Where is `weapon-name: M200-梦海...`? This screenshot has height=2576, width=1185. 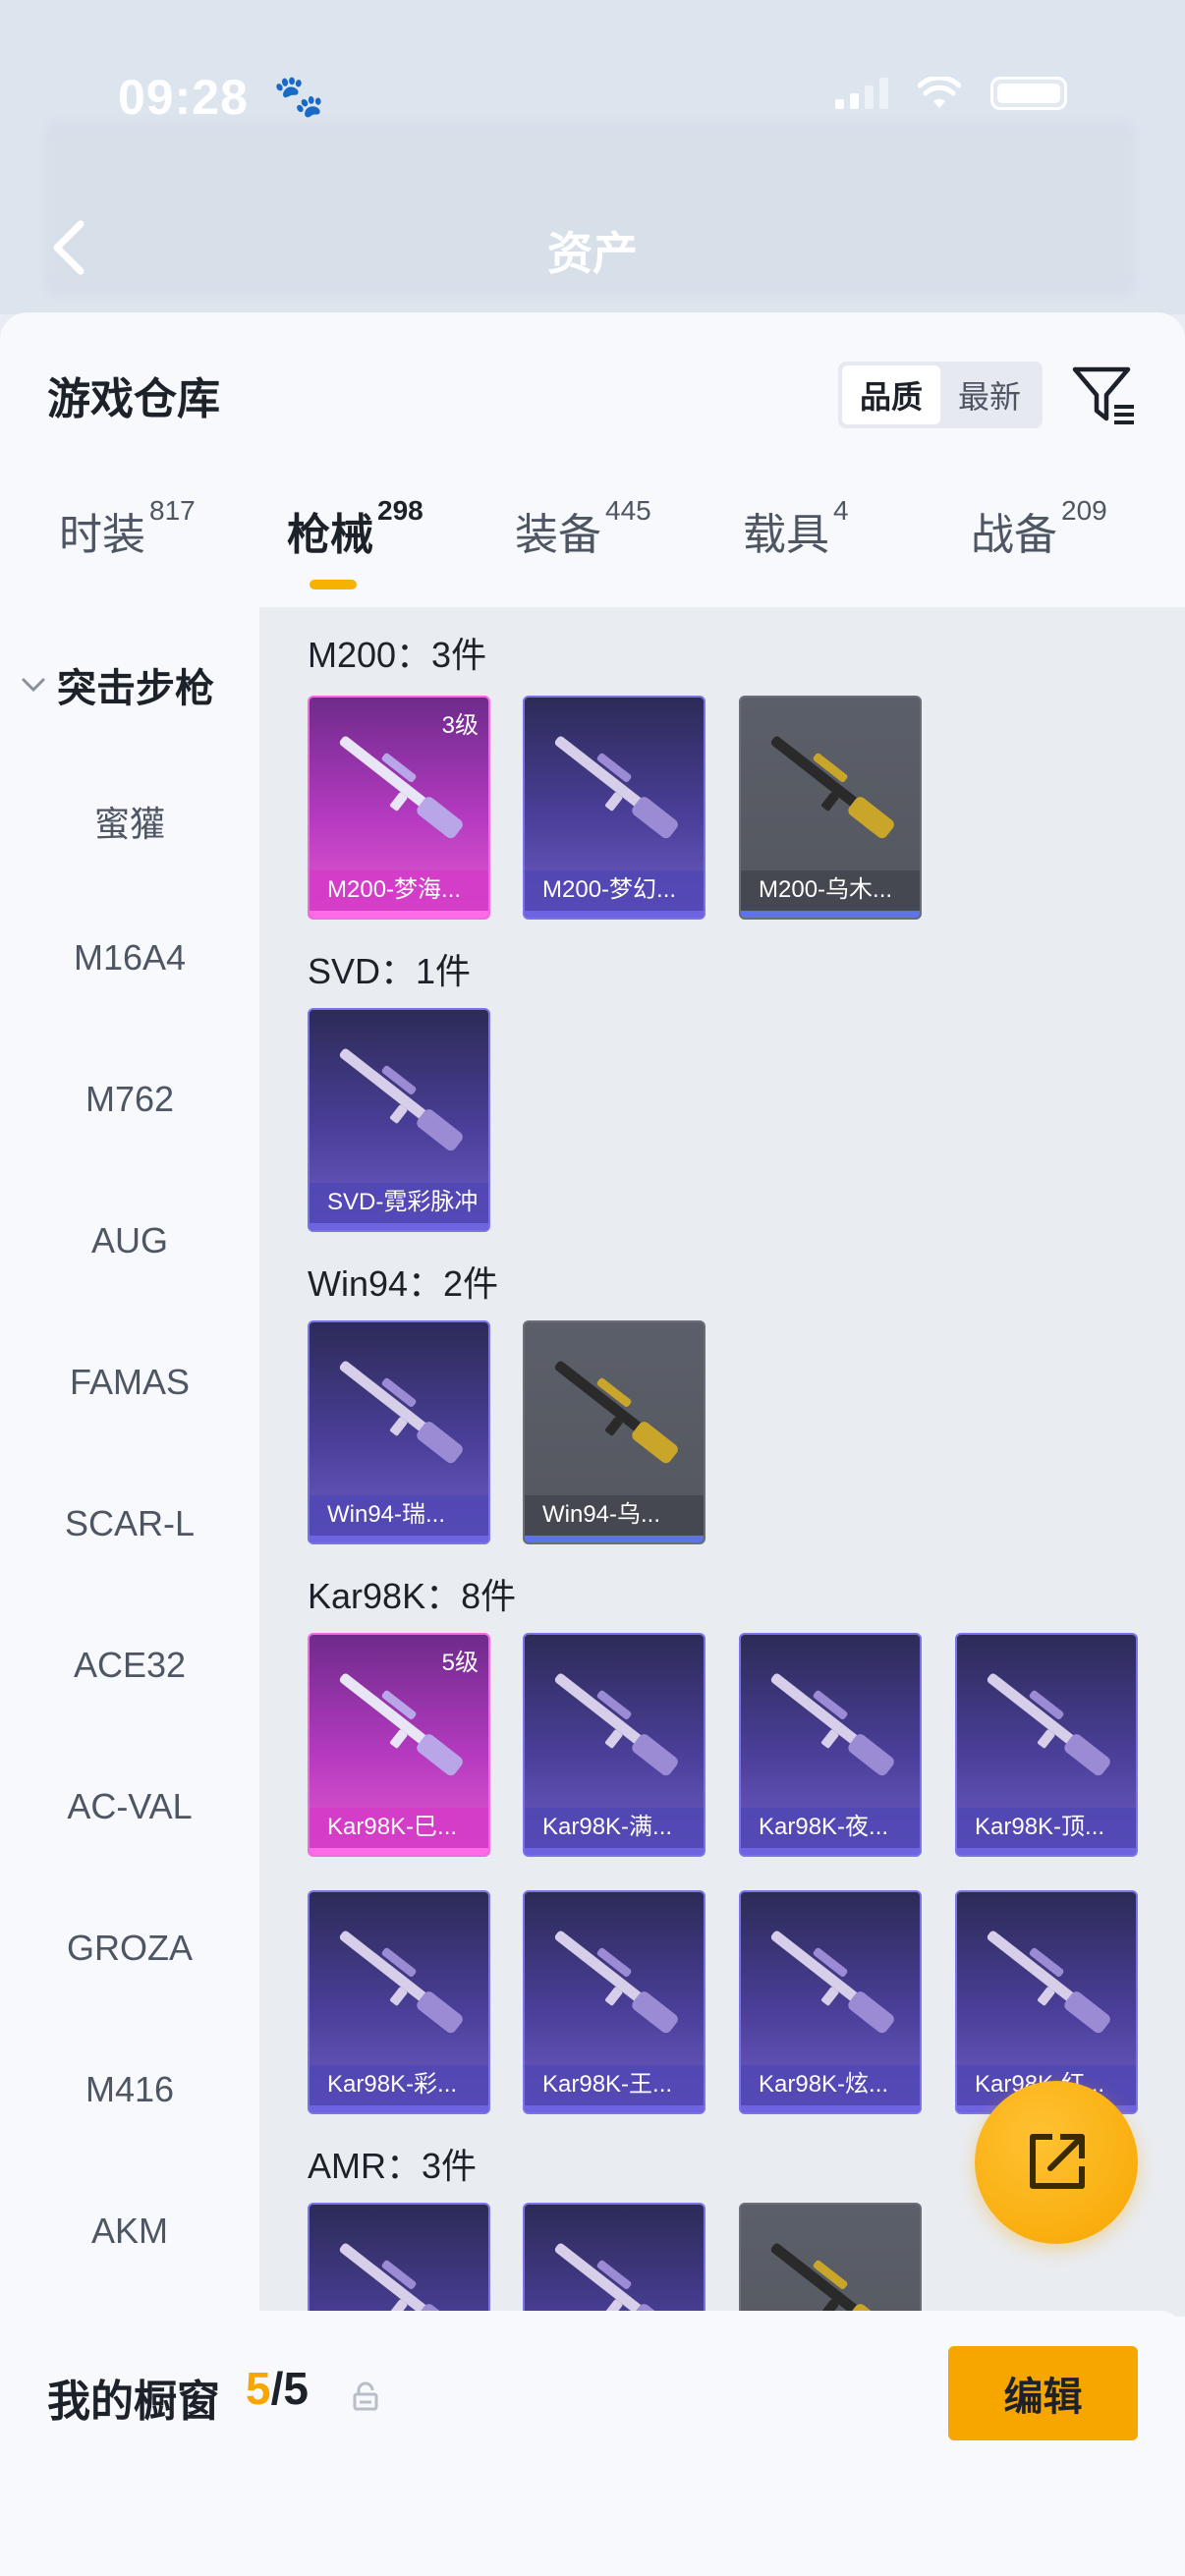
weapon-name: M200-梦海... is located at coordinates (399, 894).